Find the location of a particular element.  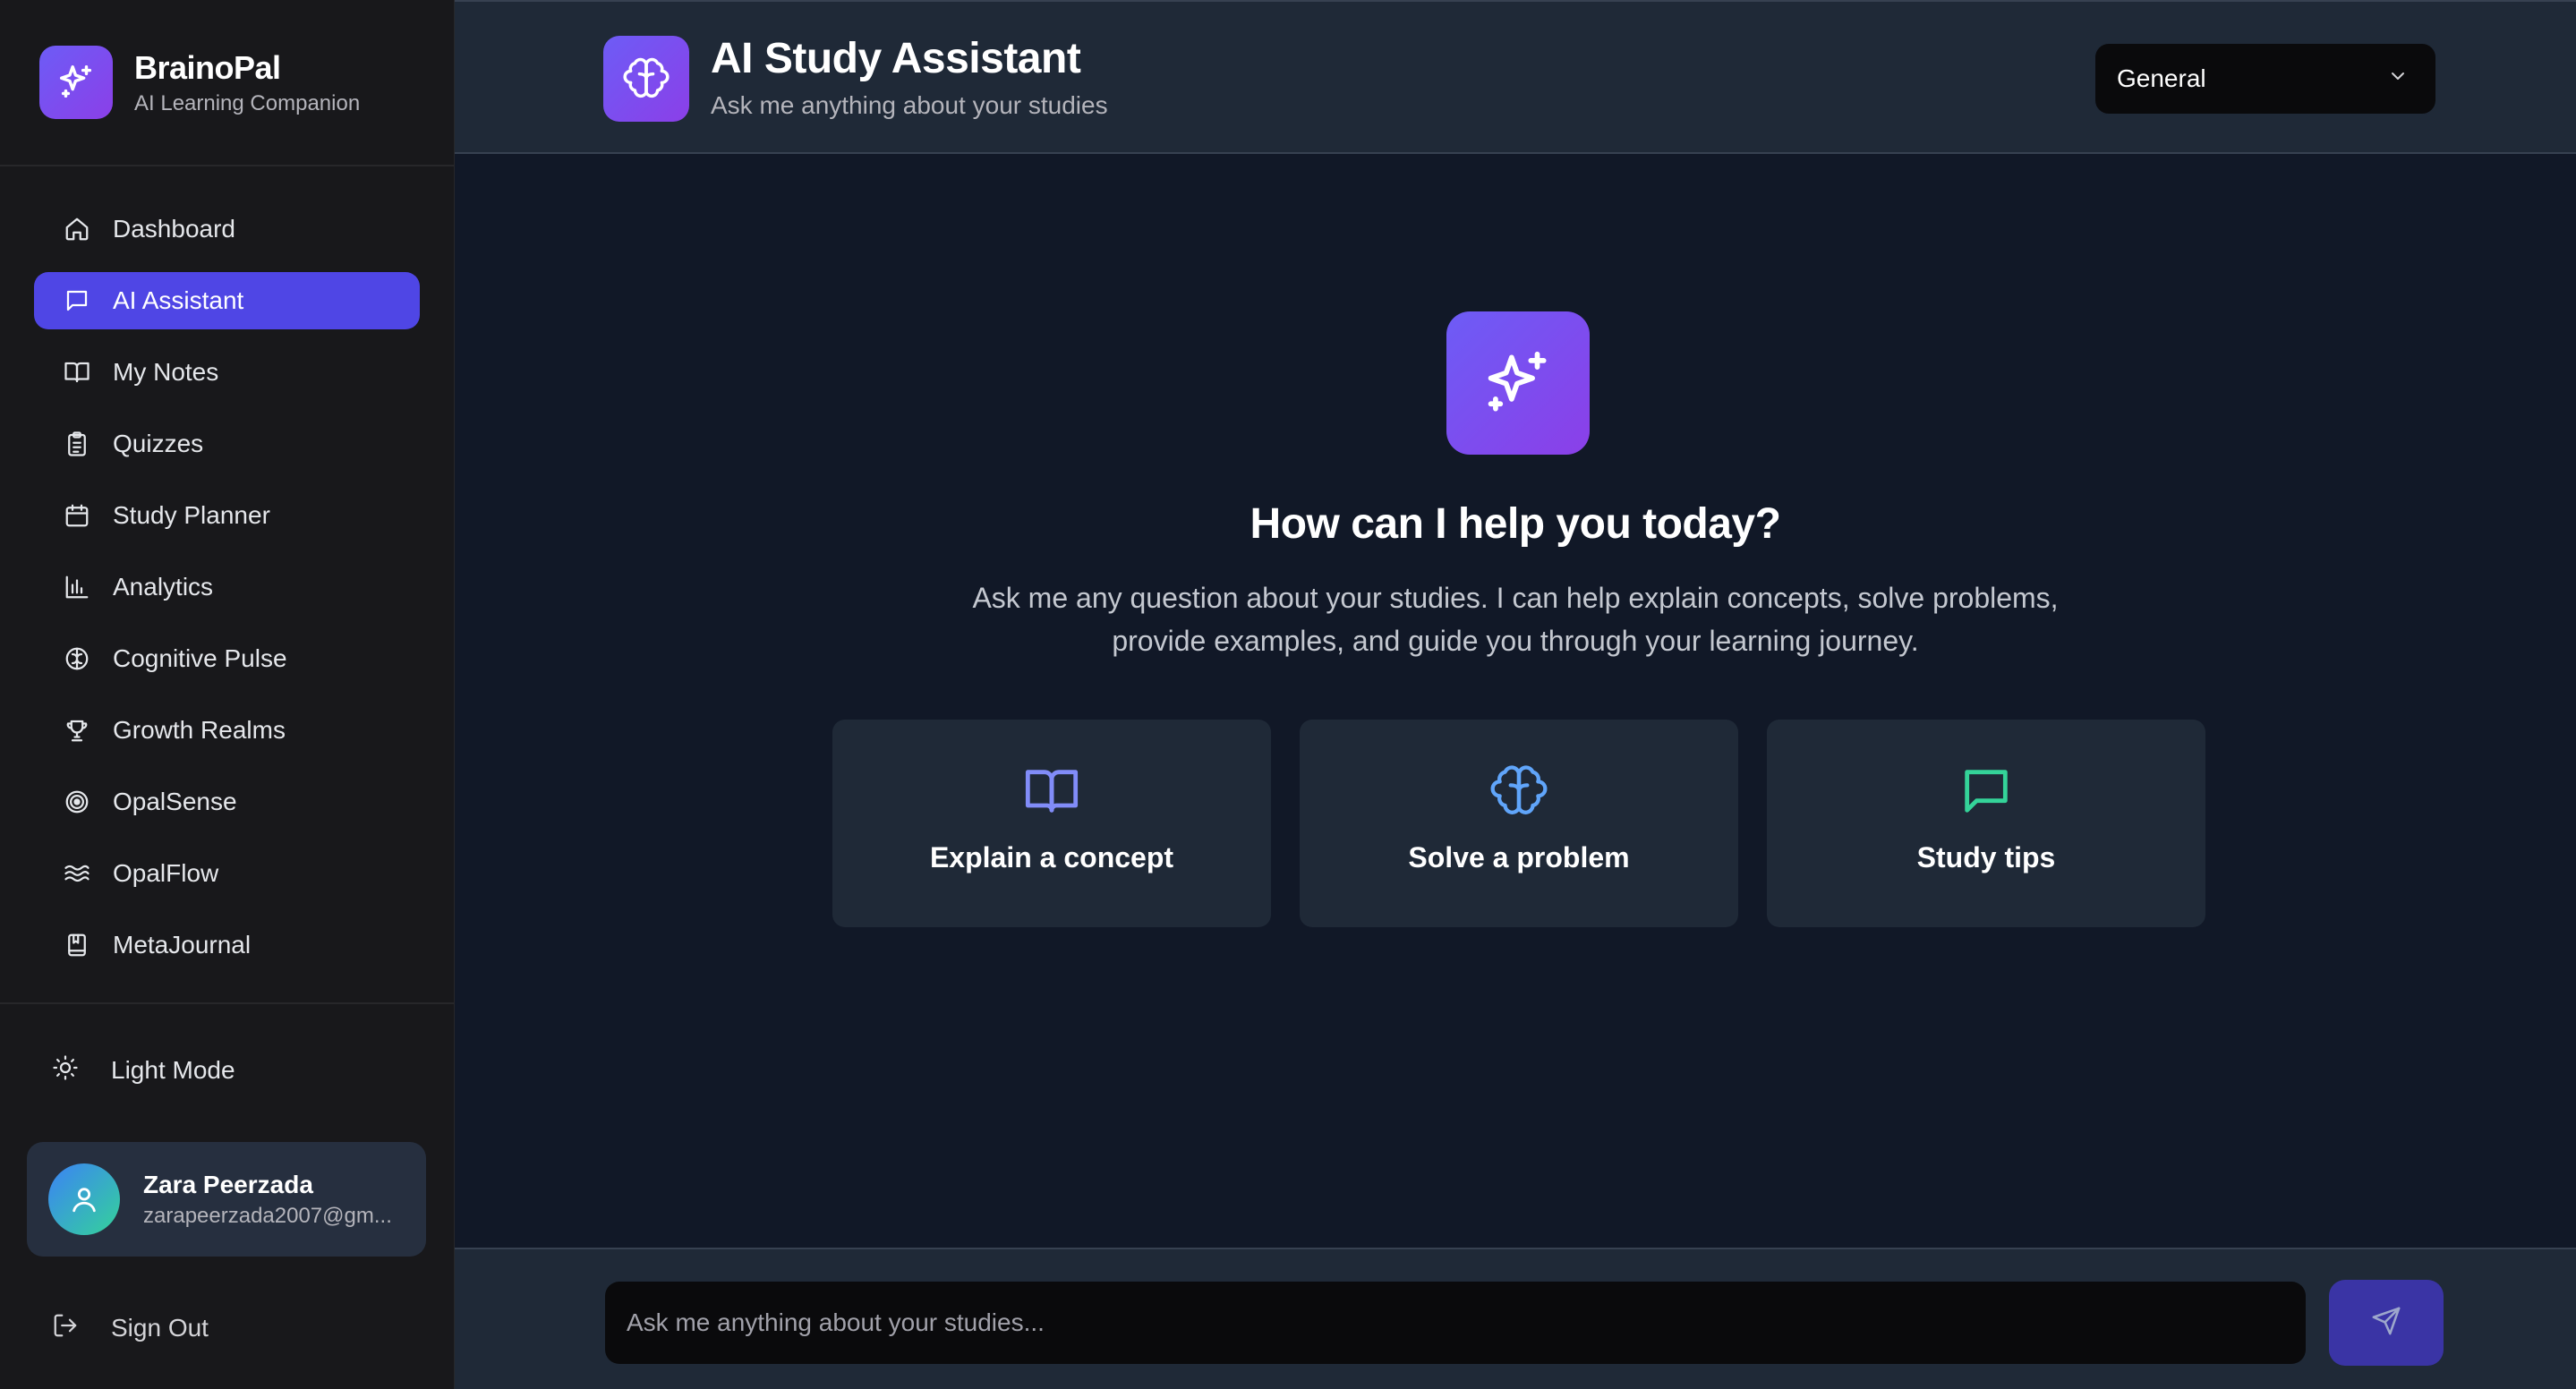

explain-concept-label: Explain a concept is located at coordinates (1051, 857).